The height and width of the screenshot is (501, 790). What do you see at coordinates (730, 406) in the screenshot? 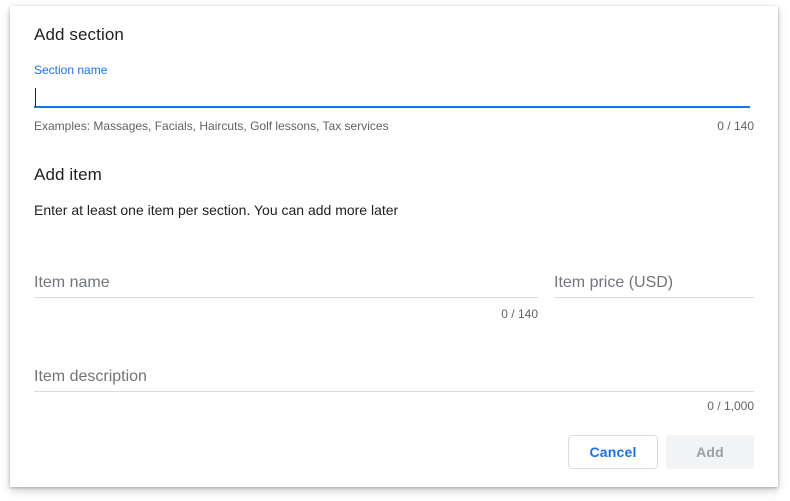
I see `item-description-counter: 0 / 1,000` at bounding box center [730, 406].